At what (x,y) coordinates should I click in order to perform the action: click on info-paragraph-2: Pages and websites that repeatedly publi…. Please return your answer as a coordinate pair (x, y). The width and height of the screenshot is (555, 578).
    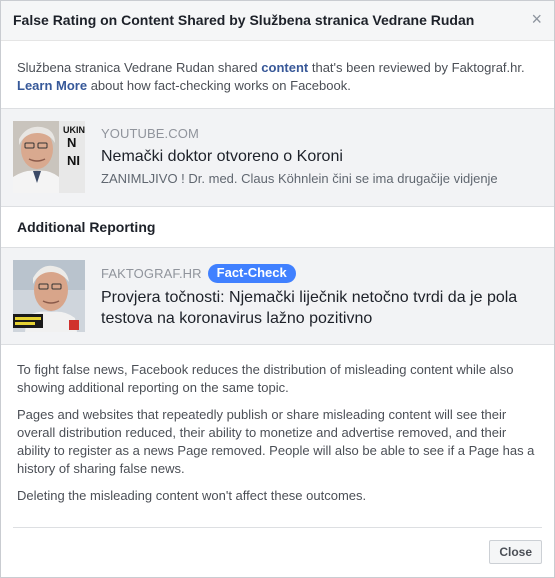
    Looking at the image, I should click on (276, 441).